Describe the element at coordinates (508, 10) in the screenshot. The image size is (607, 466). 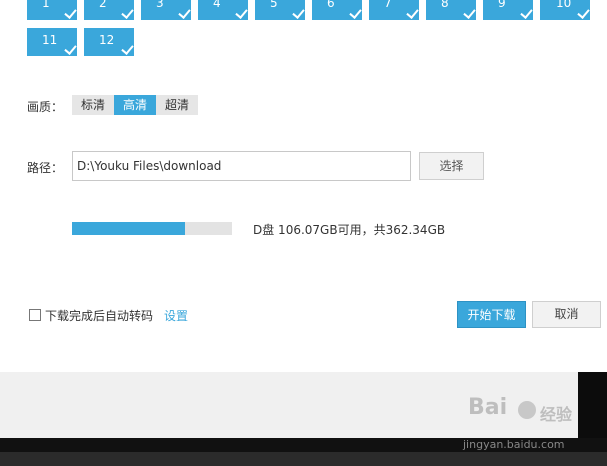
I see `episode-tile-9: 9` at that location.